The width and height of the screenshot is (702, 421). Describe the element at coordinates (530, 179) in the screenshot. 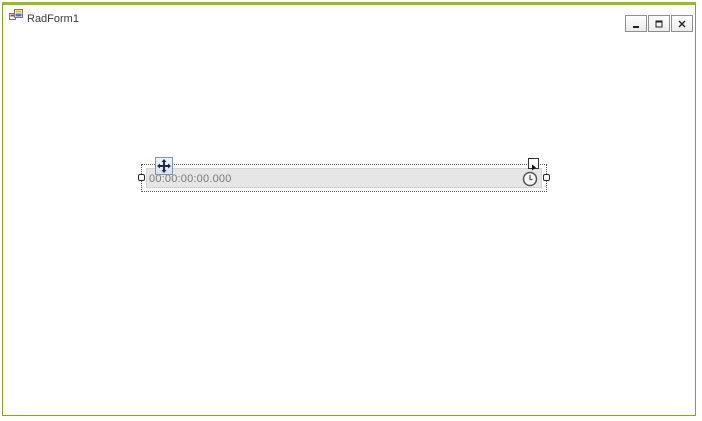

I see `clock-icon` at that location.